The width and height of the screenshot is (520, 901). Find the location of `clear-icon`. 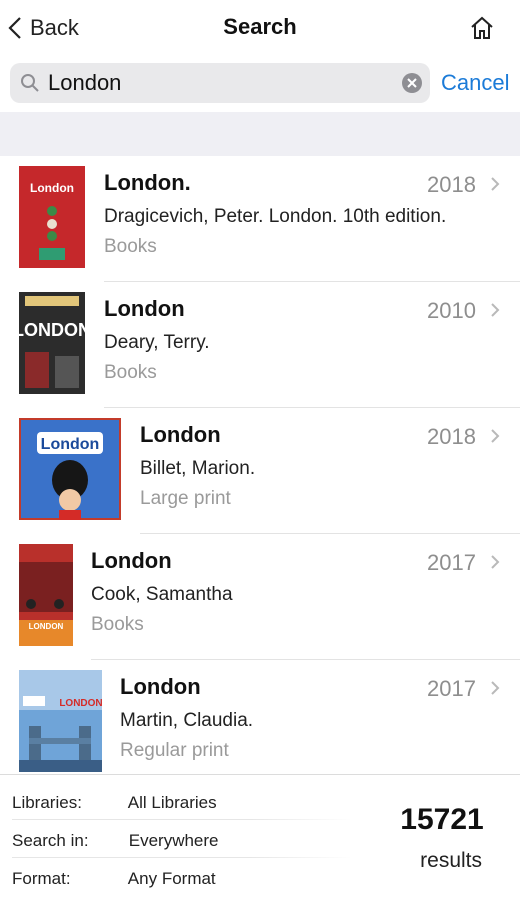

clear-icon is located at coordinates (412, 83).